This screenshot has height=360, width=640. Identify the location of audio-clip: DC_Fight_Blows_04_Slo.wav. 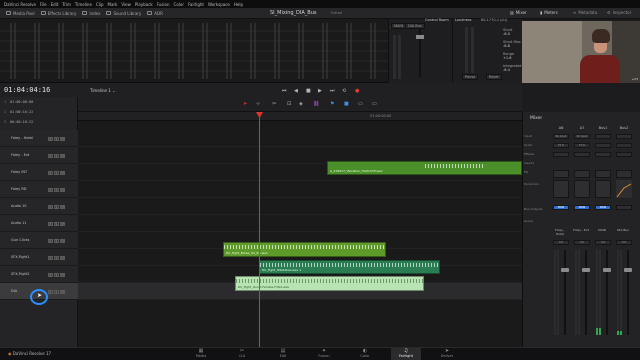
(304, 249).